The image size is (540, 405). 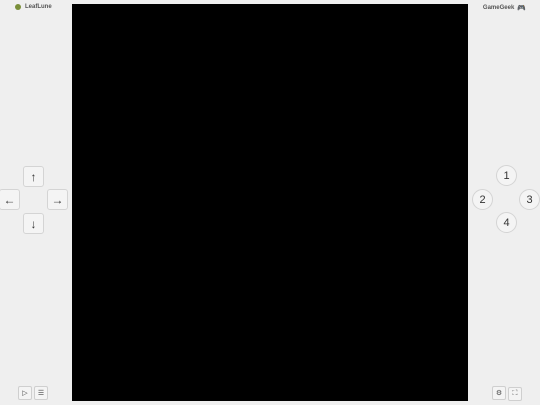 What do you see at coordinates (10, 199) in the screenshot?
I see `dpad-left-button: ←` at bounding box center [10, 199].